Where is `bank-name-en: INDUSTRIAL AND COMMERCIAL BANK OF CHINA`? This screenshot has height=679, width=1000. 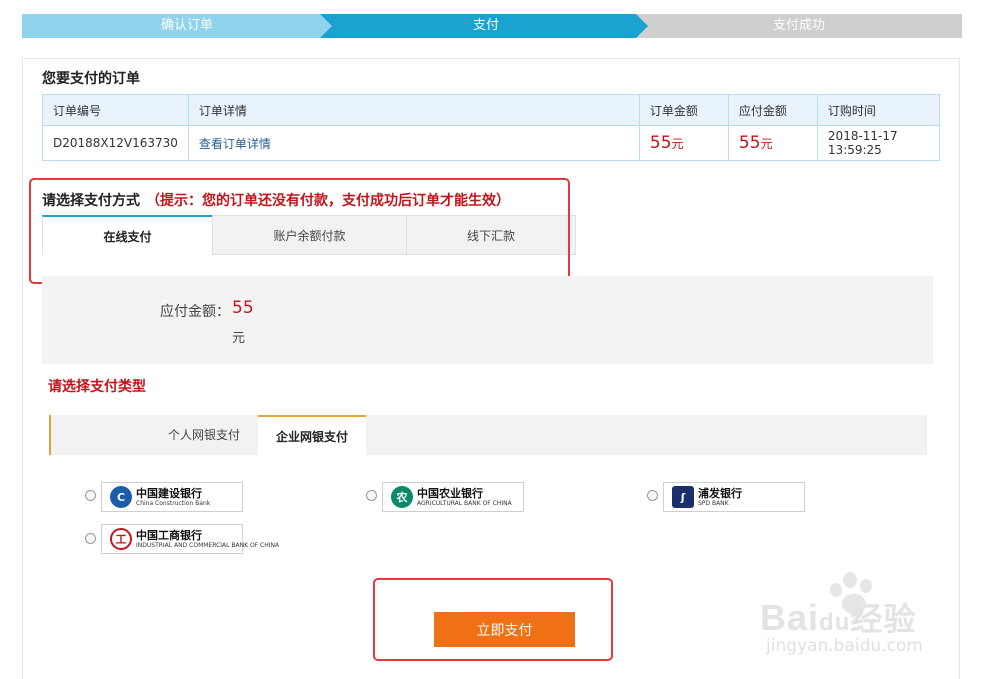 bank-name-en: INDUSTRIAL AND COMMERCIAL BANK OF CHINA is located at coordinates (208, 545).